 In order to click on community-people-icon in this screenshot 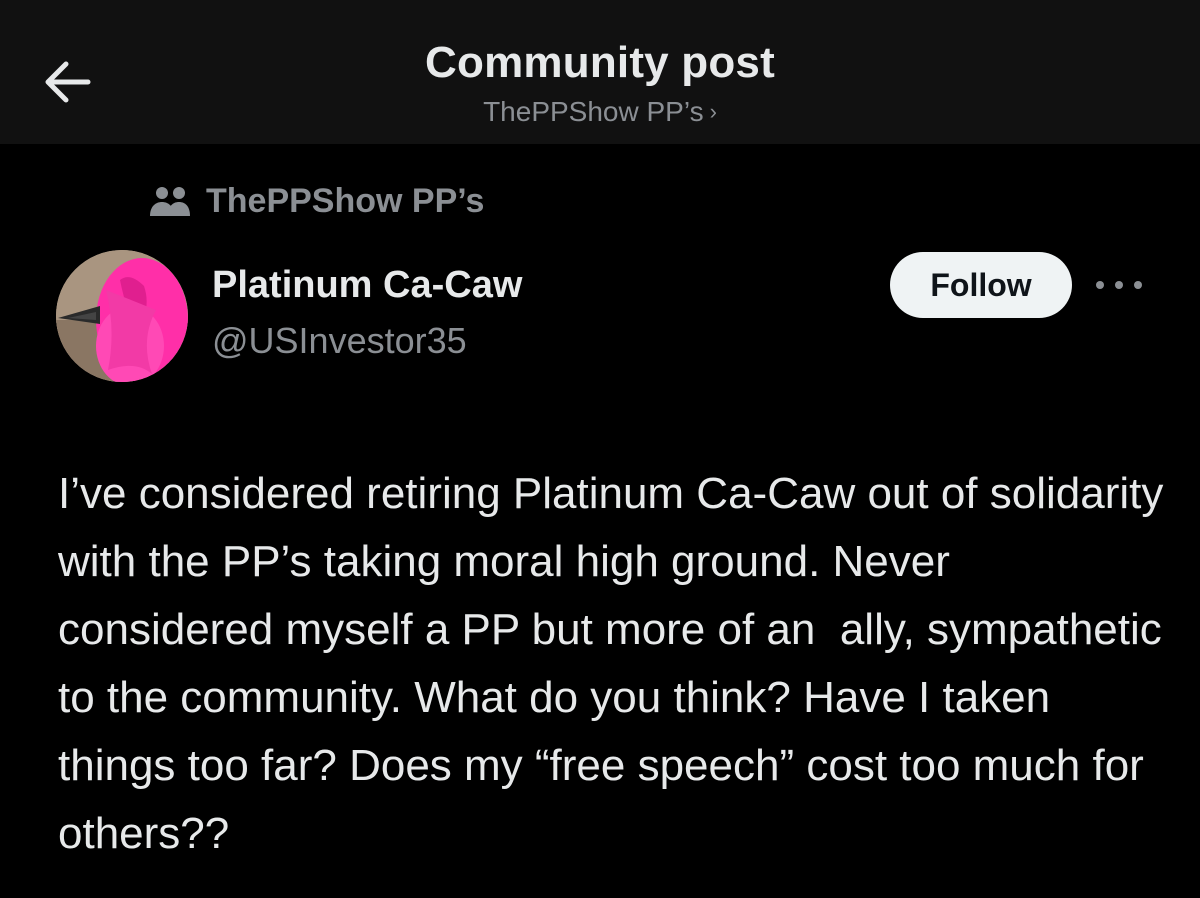, I will do `click(170, 201)`.